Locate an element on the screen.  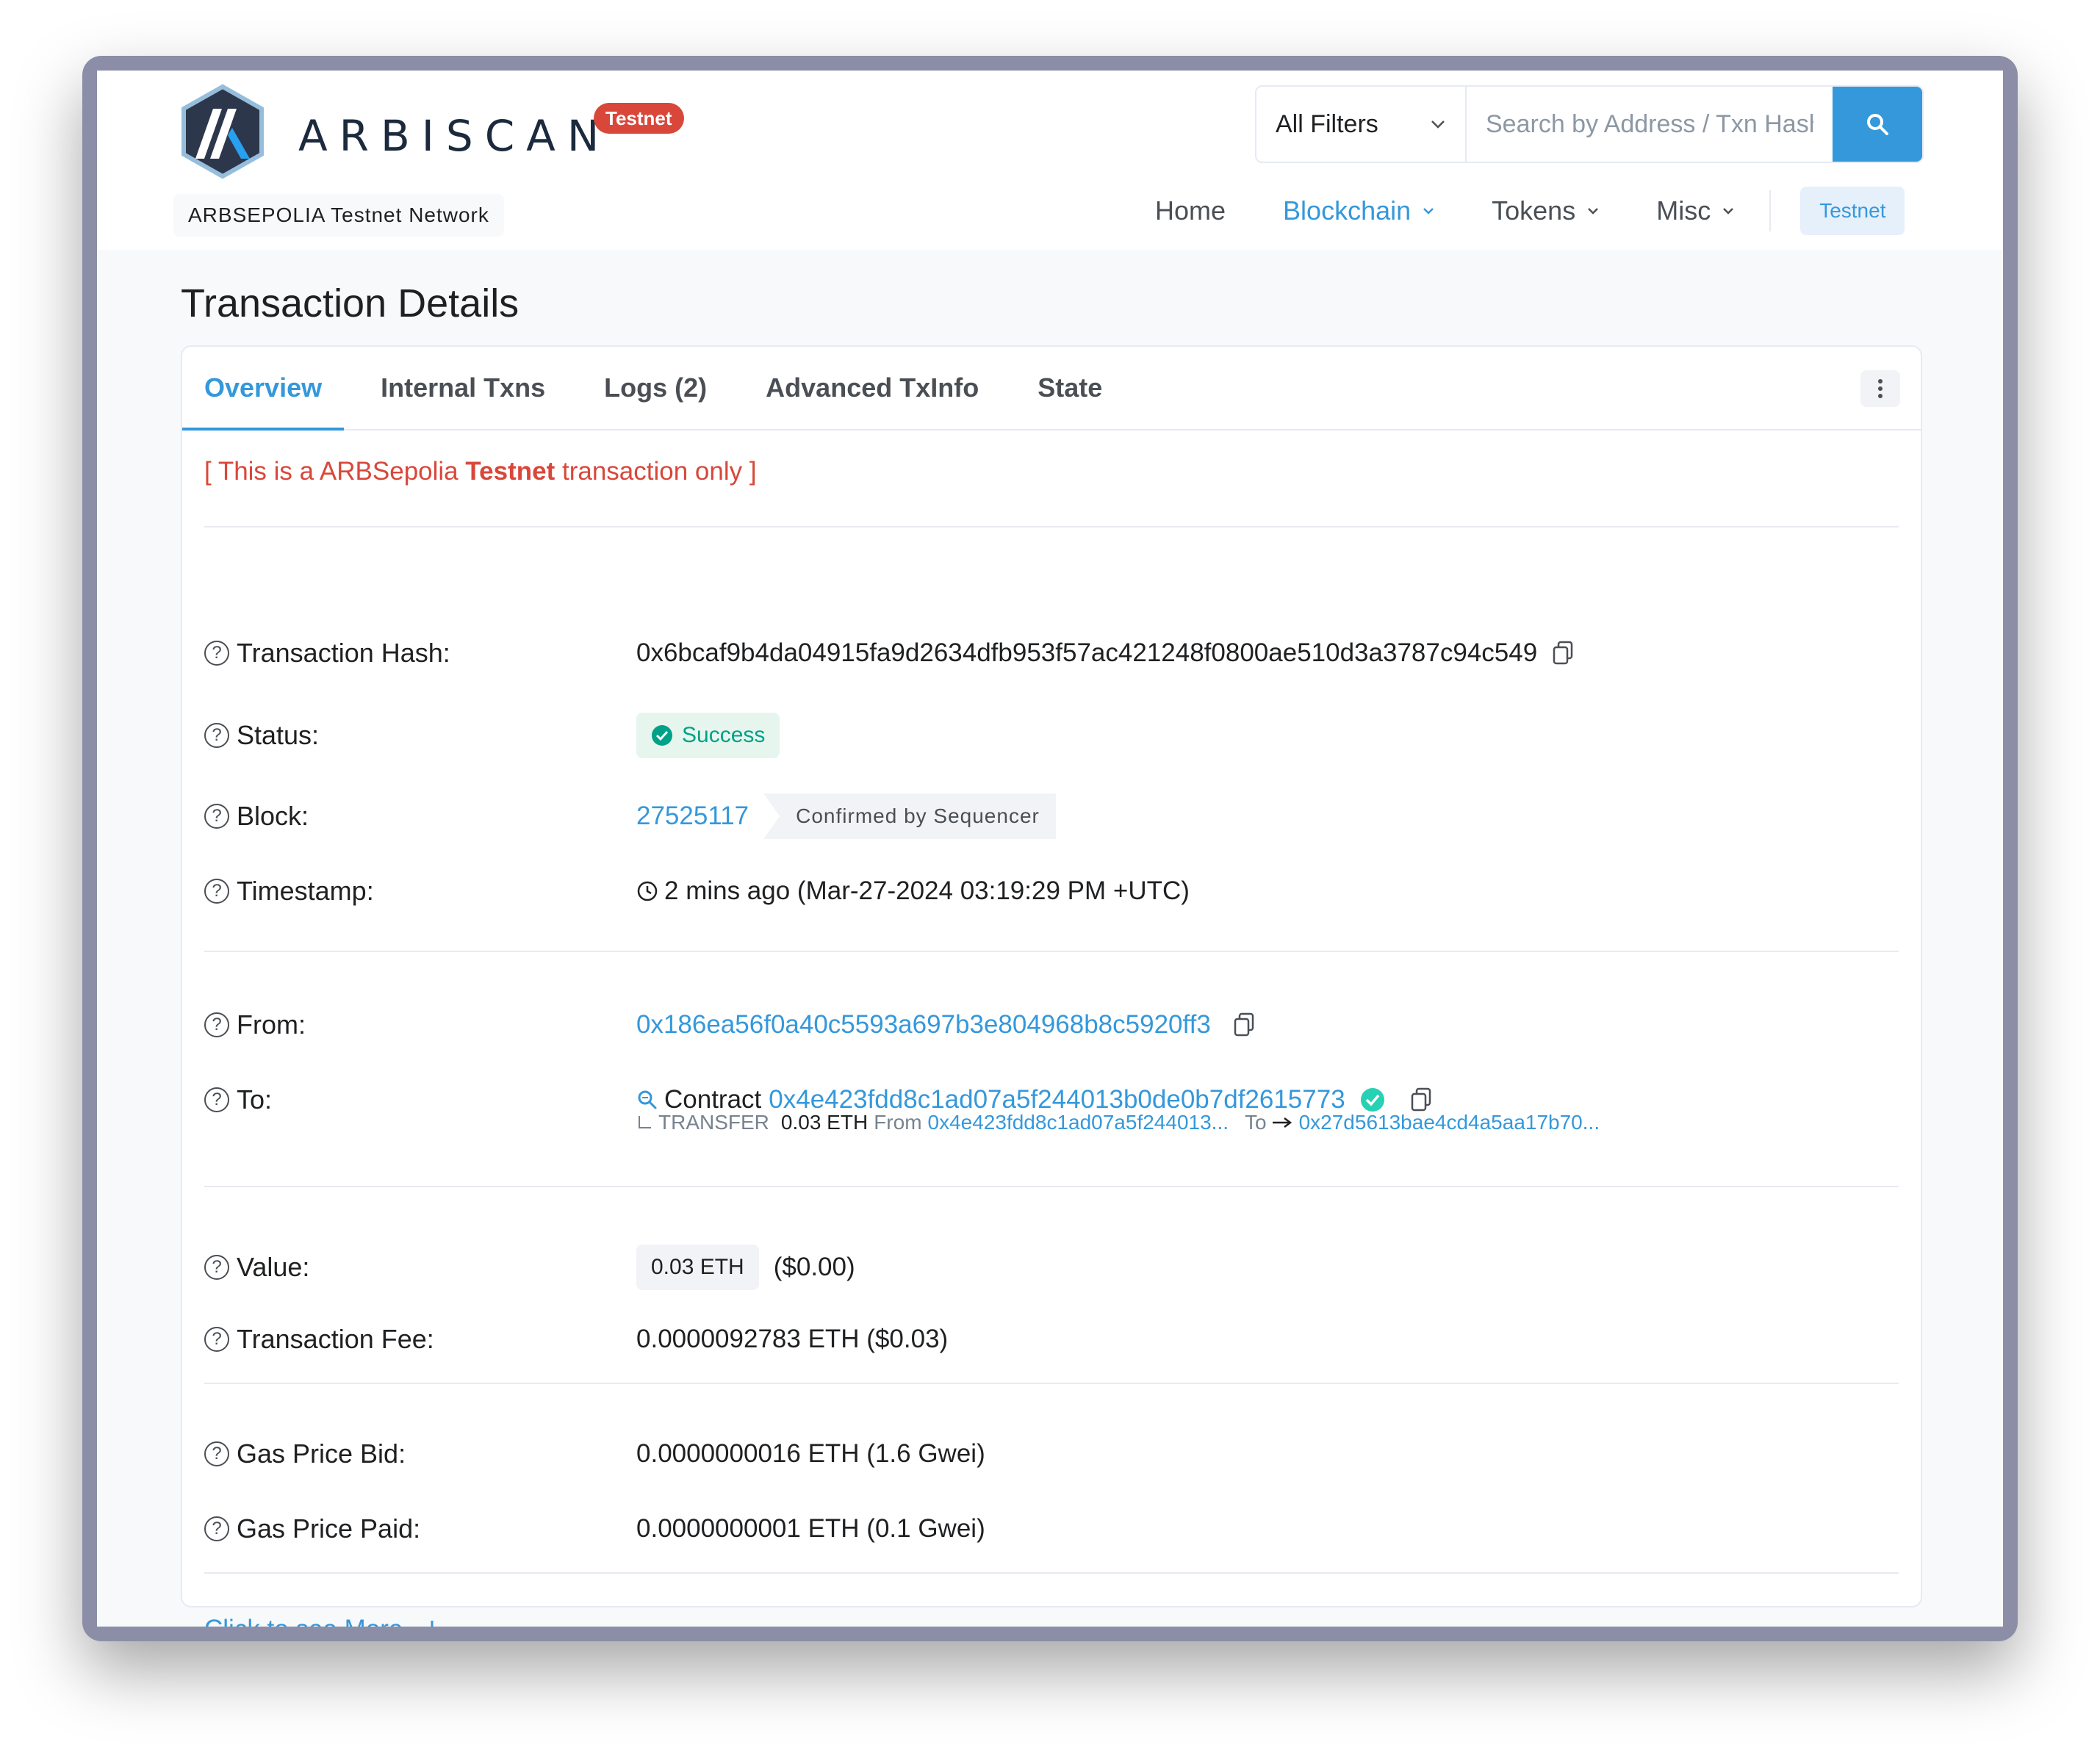
site-name: ARBISCAN is located at coordinates (454, 136).